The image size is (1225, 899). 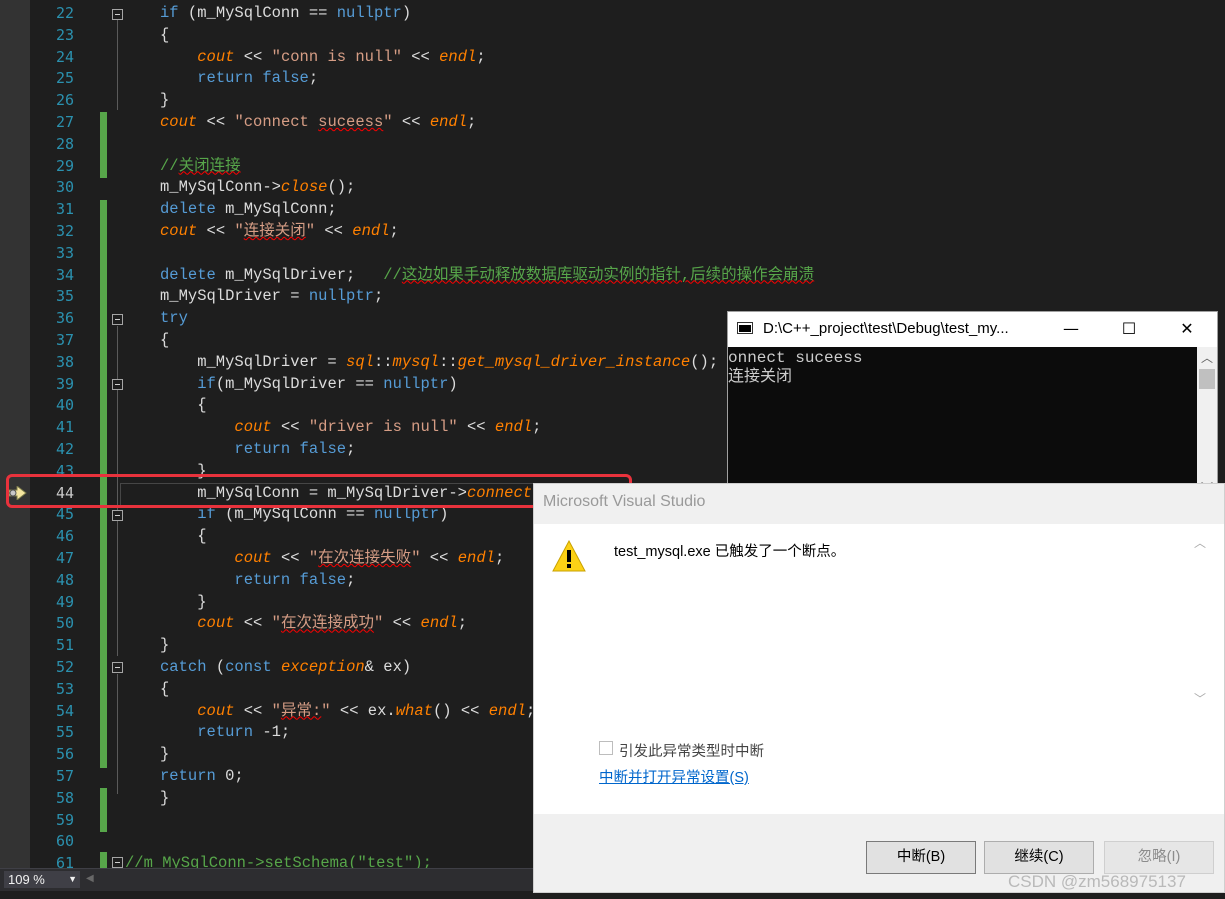 I want to click on line-number: 28, so click(x=64, y=143).